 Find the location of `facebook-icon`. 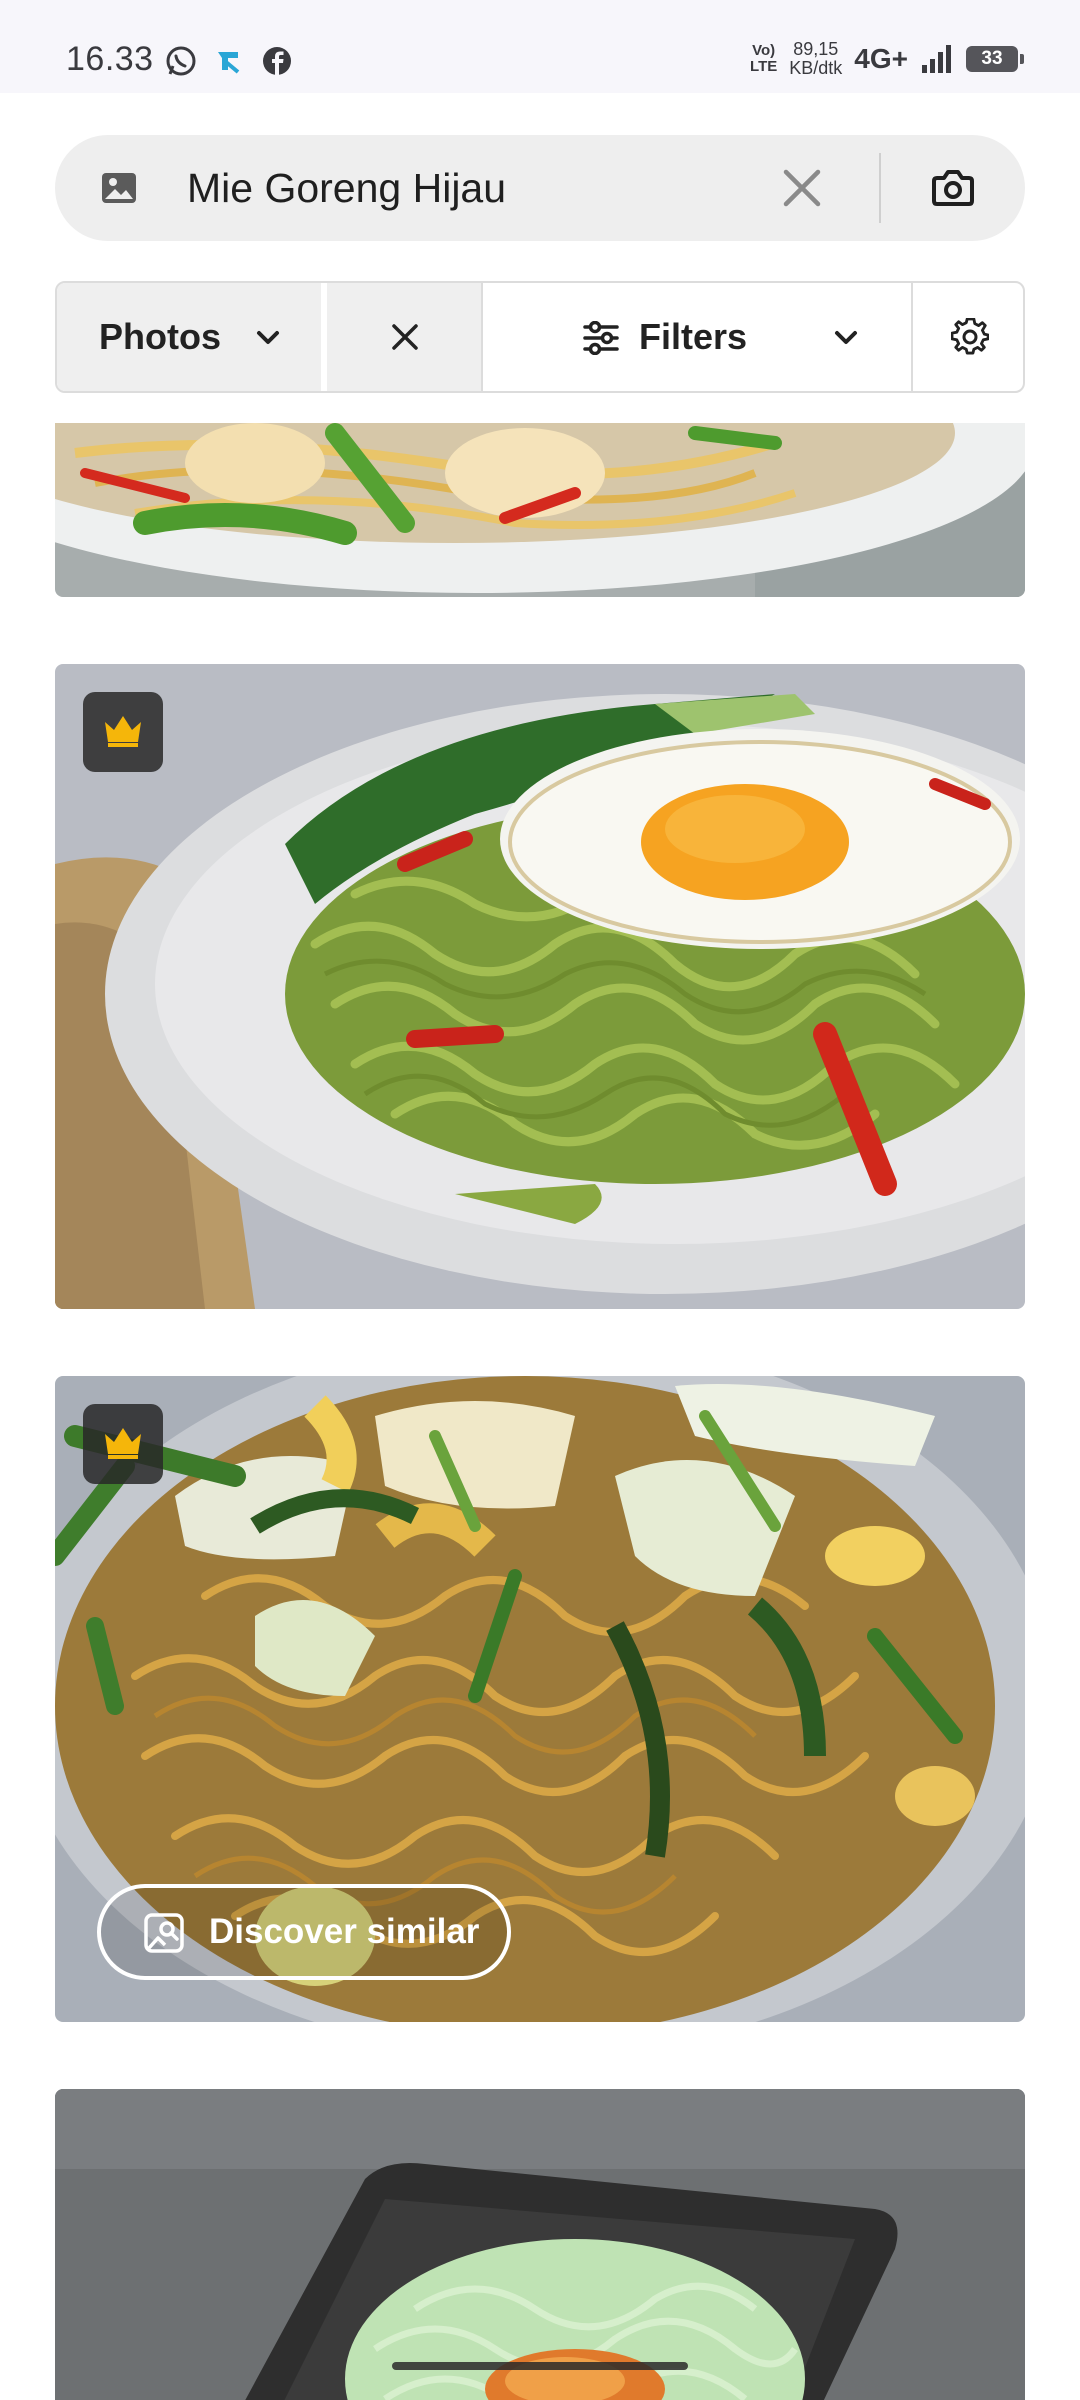

facebook-icon is located at coordinates (277, 61).